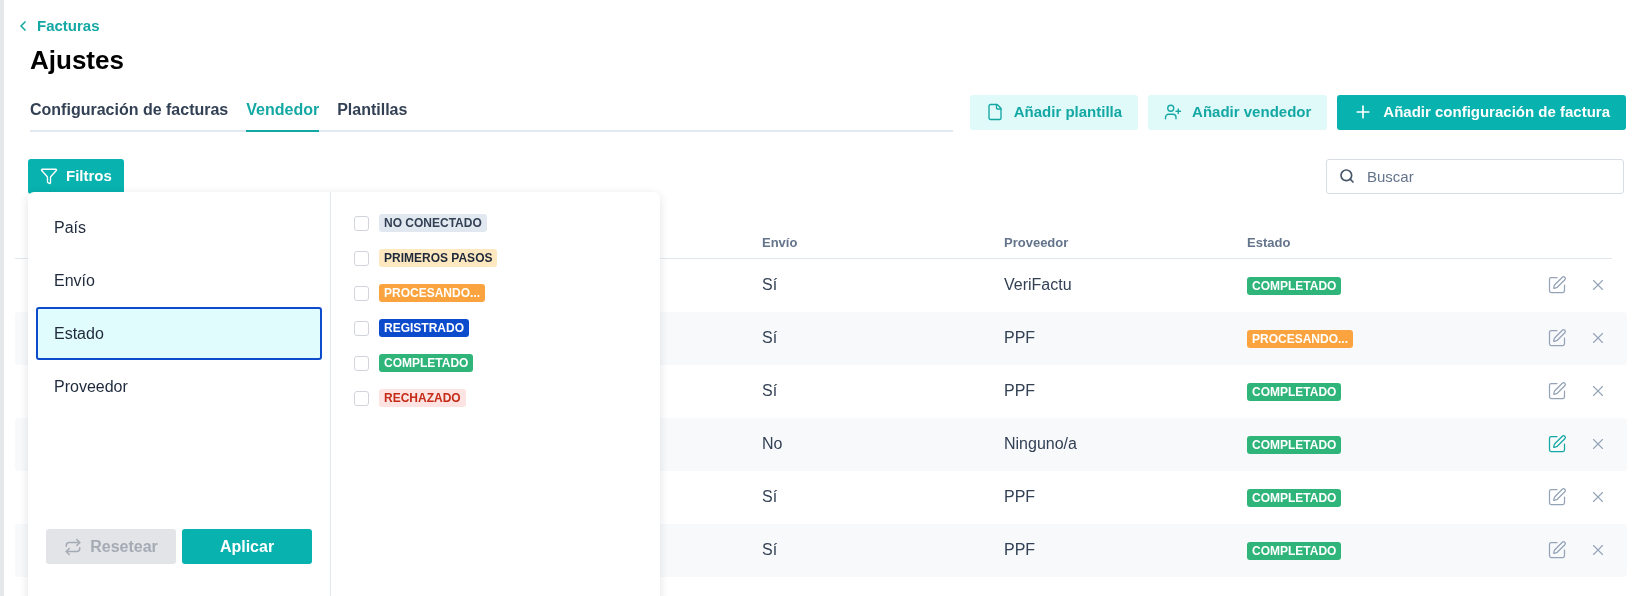 This screenshot has width=1646, height=596. What do you see at coordinates (1036, 242) in the screenshot?
I see `column-header: Proveedor` at bounding box center [1036, 242].